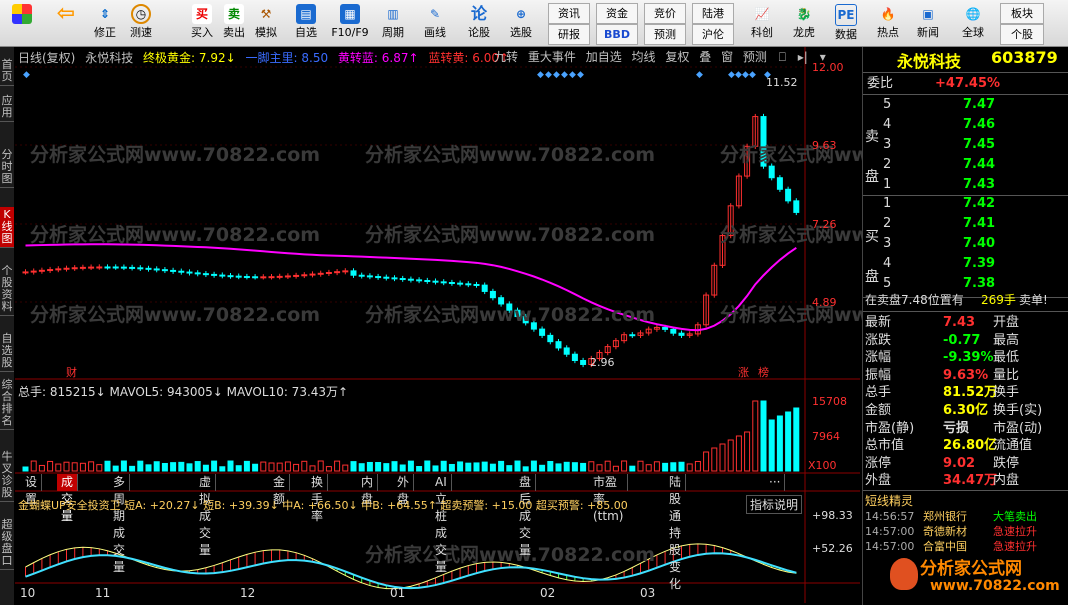 This screenshot has width=1068, height=605. What do you see at coordinates (569, 34) in the screenshot?
I see `research-button: 研报` at bounding box center [569, 34].